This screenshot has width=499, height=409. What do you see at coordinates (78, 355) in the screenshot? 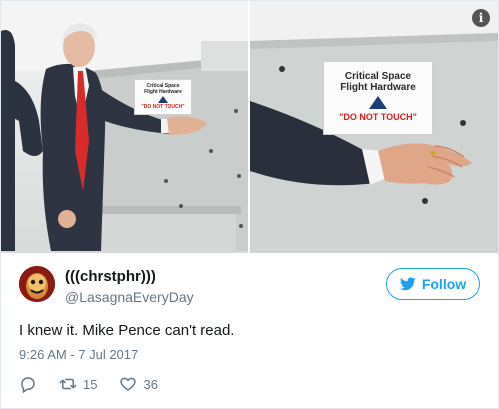
I see `tweet-timestamp: 9:26 AM - 7 Jul 2017` at bounding box center [78, 355].